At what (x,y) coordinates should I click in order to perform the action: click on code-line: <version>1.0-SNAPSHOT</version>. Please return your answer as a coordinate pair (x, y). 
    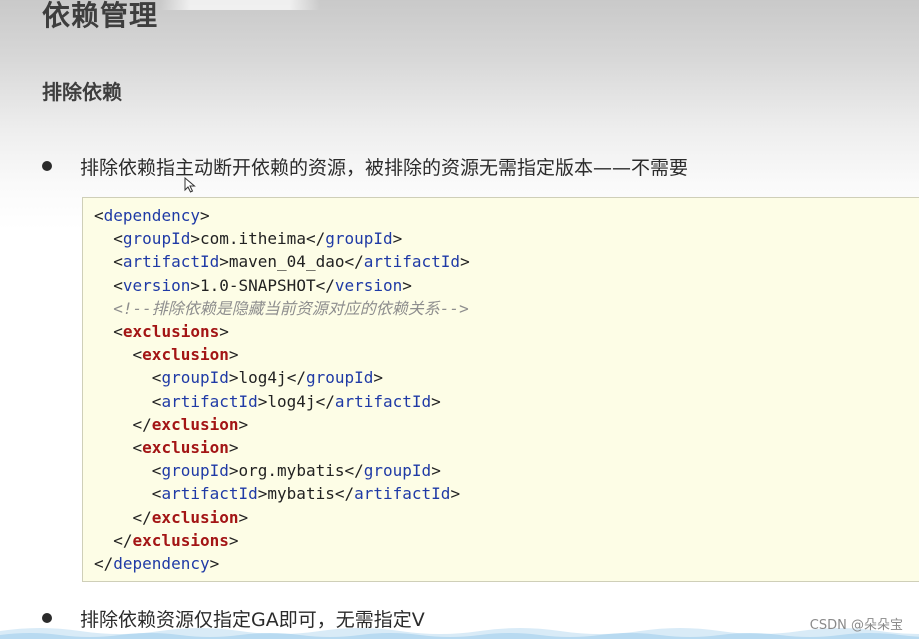
    Looking at the image, I should click on (253, 285).